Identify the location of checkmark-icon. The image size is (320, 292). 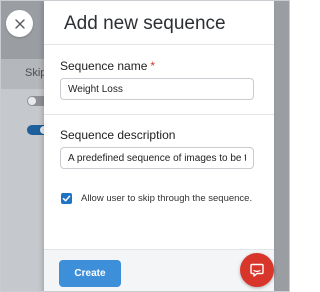
(66, 198).